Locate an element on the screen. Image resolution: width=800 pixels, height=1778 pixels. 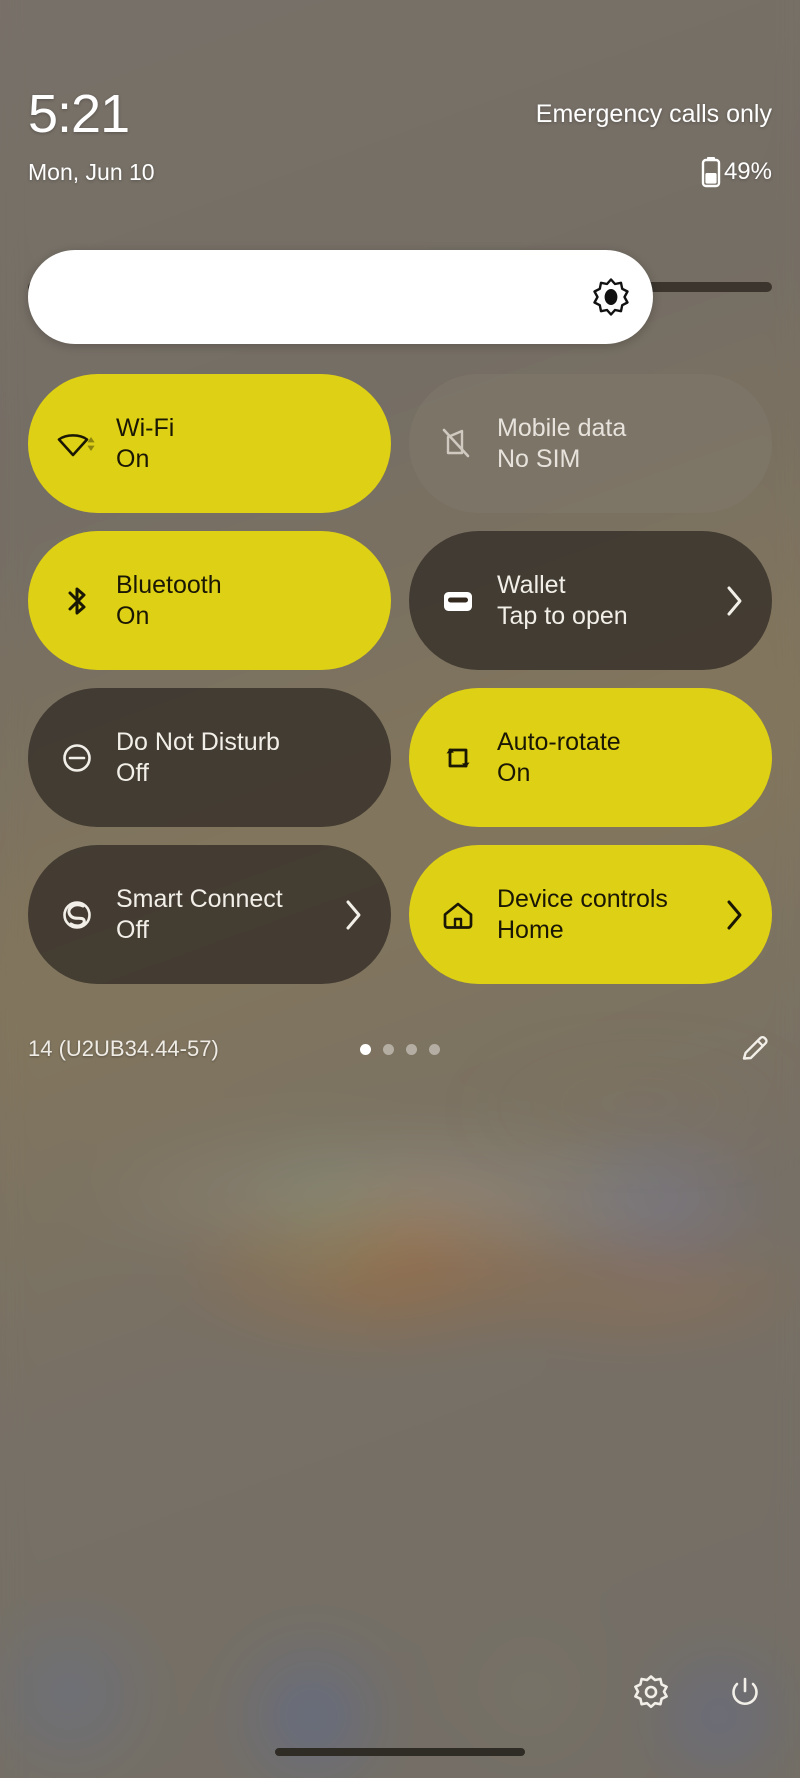
home-gesture-bar is located at coordinates (400, 1752).